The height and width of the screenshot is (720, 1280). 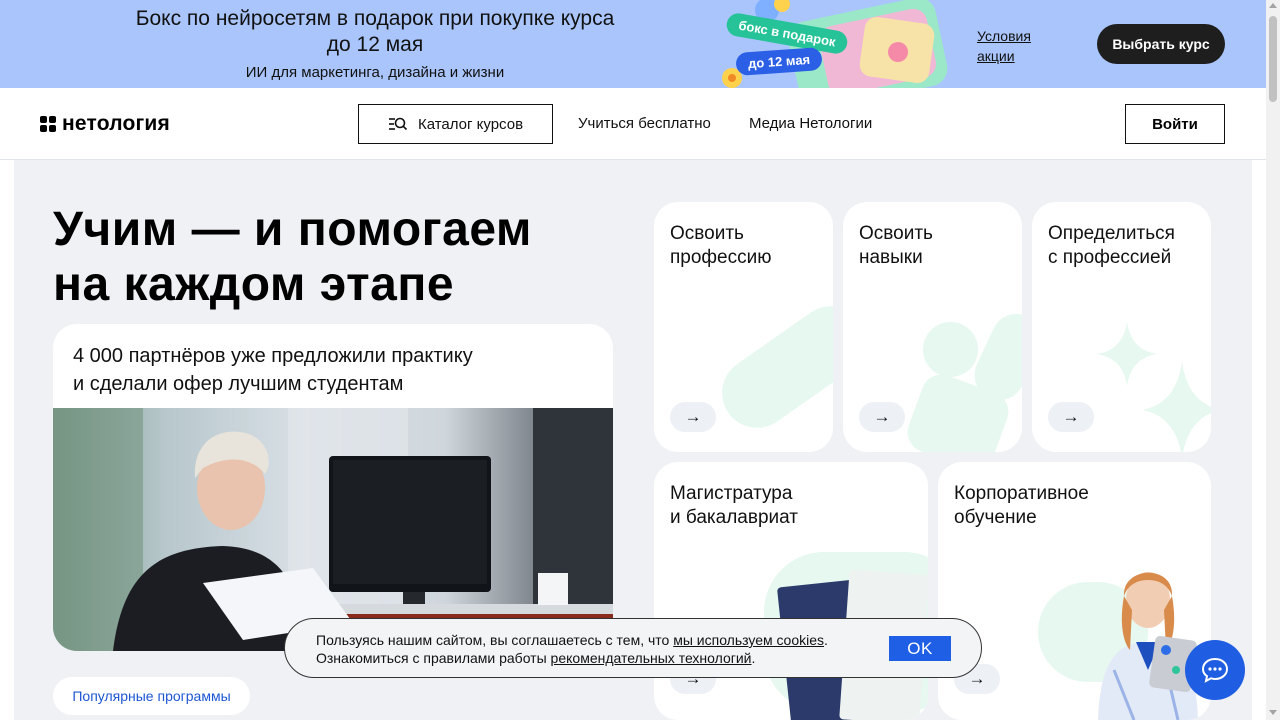 I want to click on woman-at-desk-image, so click(x=333, y=529).